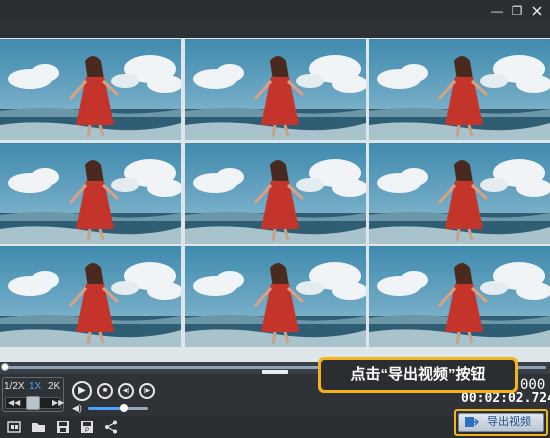 The width and height of the screenshot is (550, 438). I want to click on speed-double: 2K, so click(54, 386).